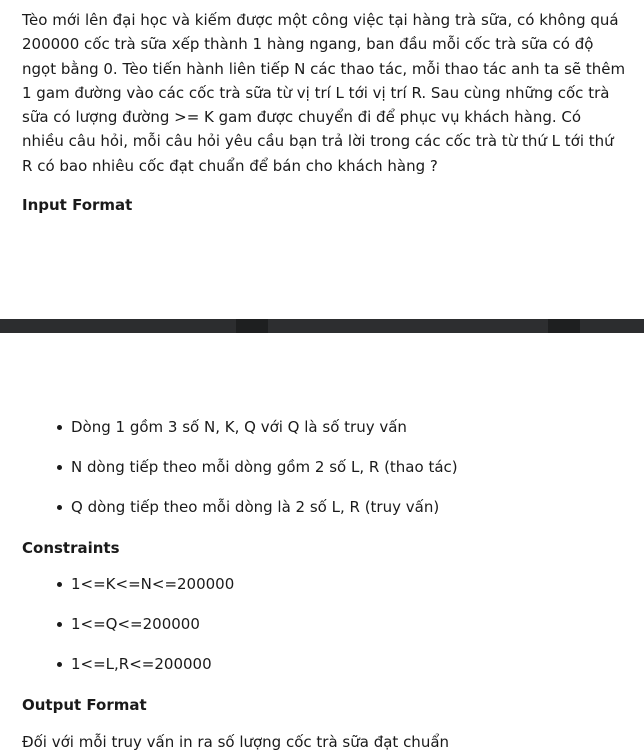  I want to click on list-item-text: 1<=K<=N<=200000, so click(153, 584).